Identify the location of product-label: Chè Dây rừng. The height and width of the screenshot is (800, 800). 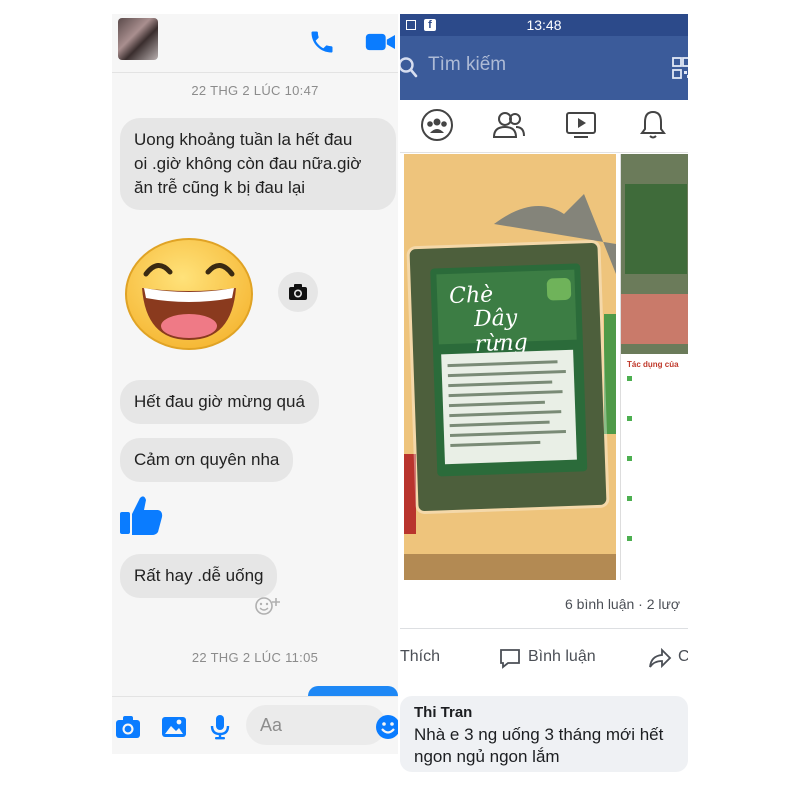
(509, 370).